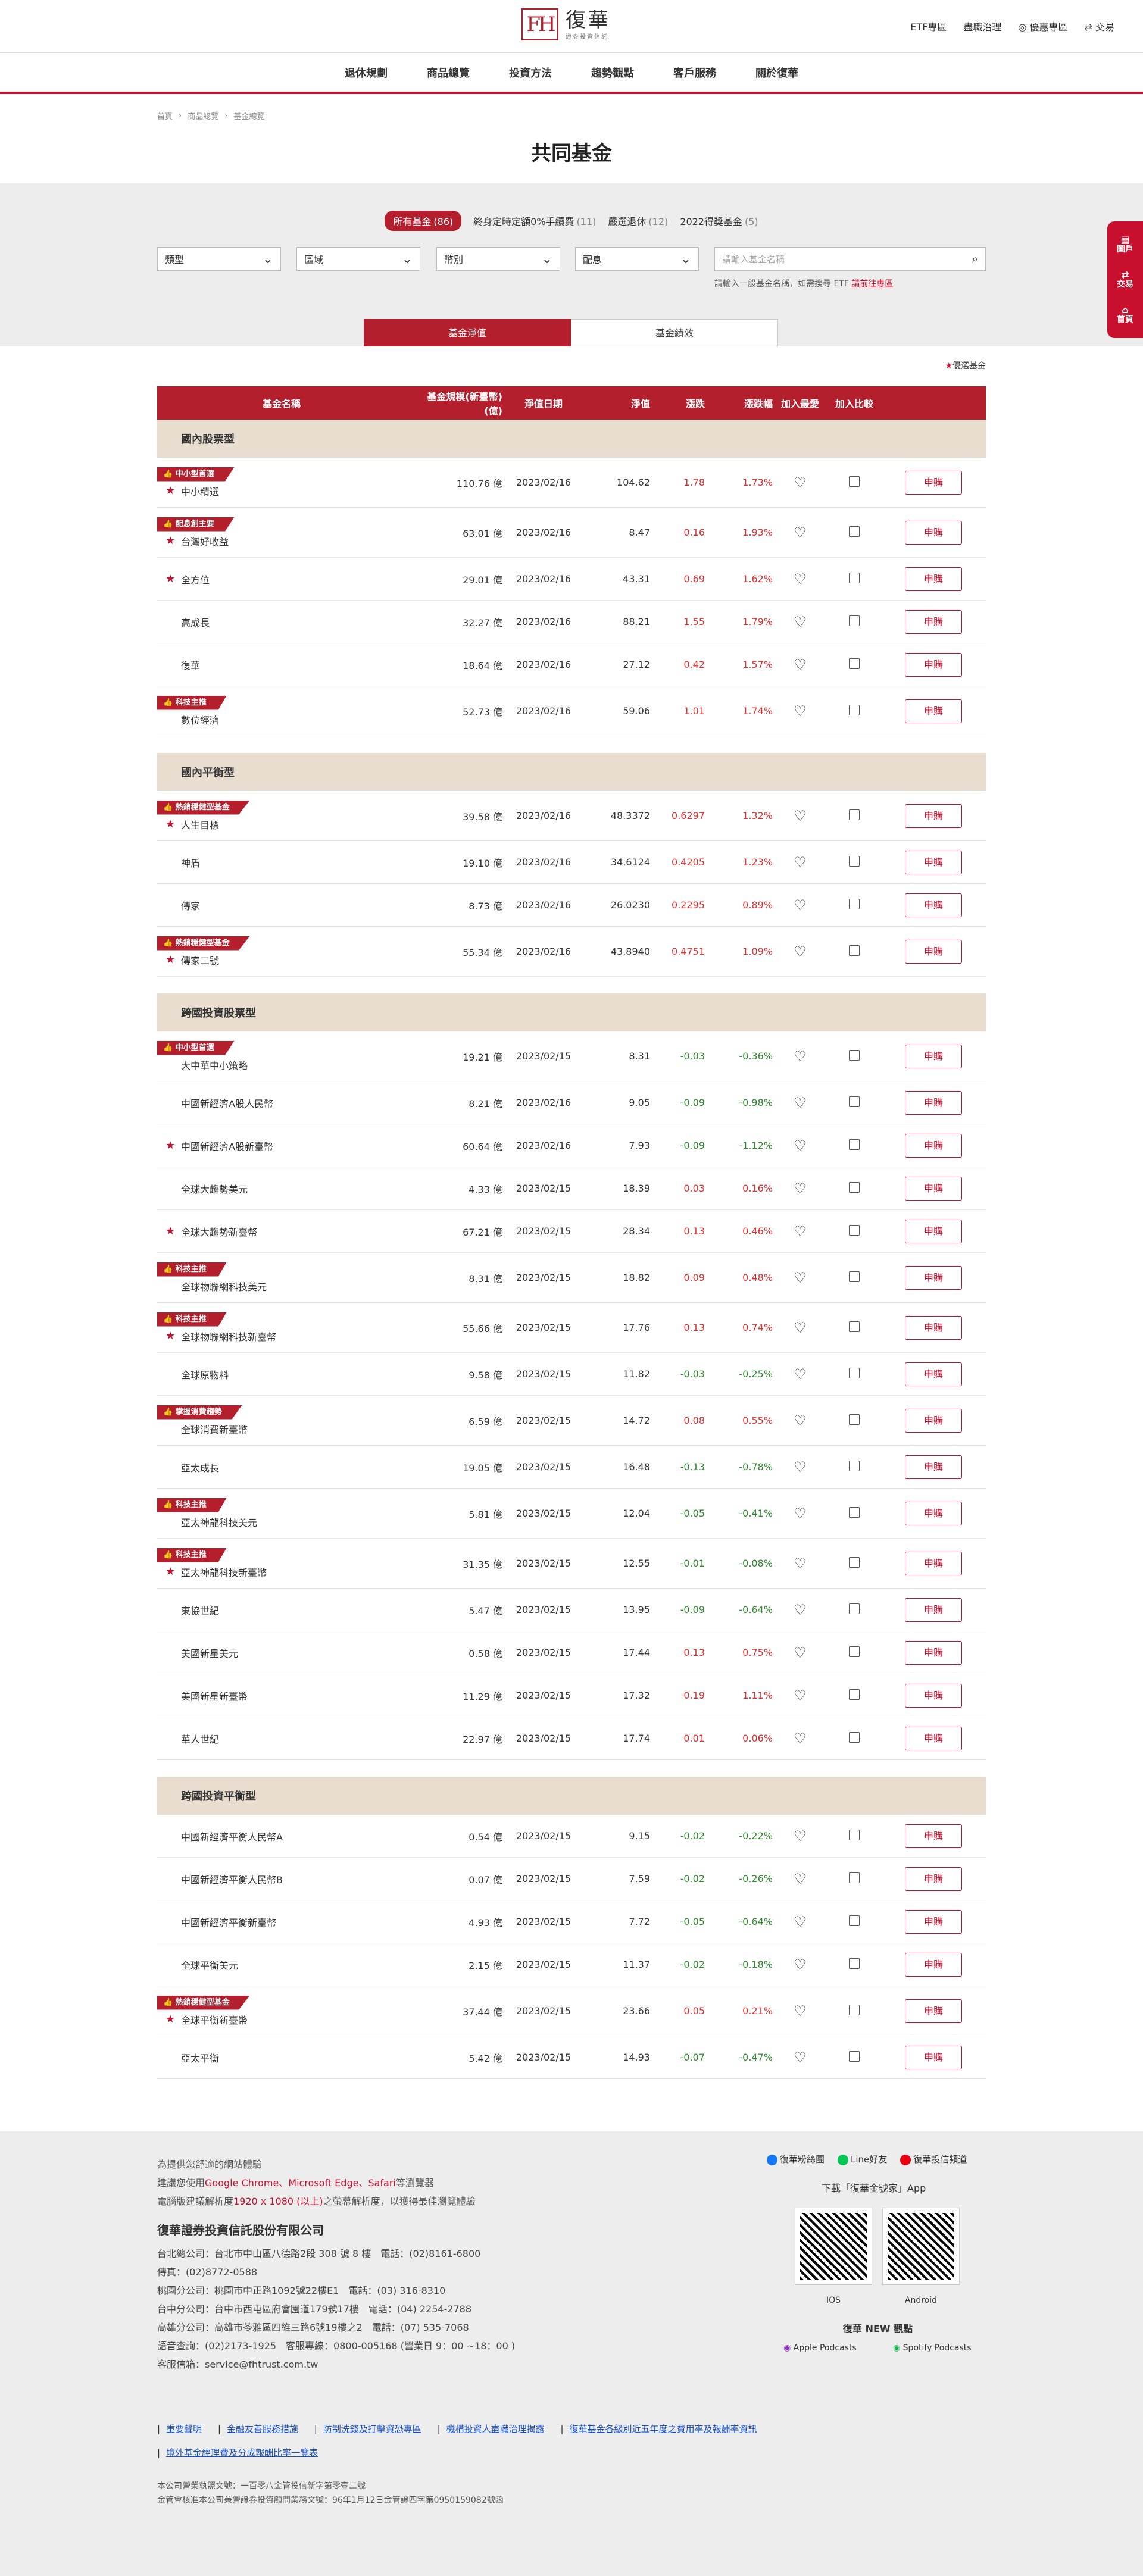  Describe the element at coordinates (203, 115) in the screenshot. I see `breadcrumb-products: 商品總覽` at that location.